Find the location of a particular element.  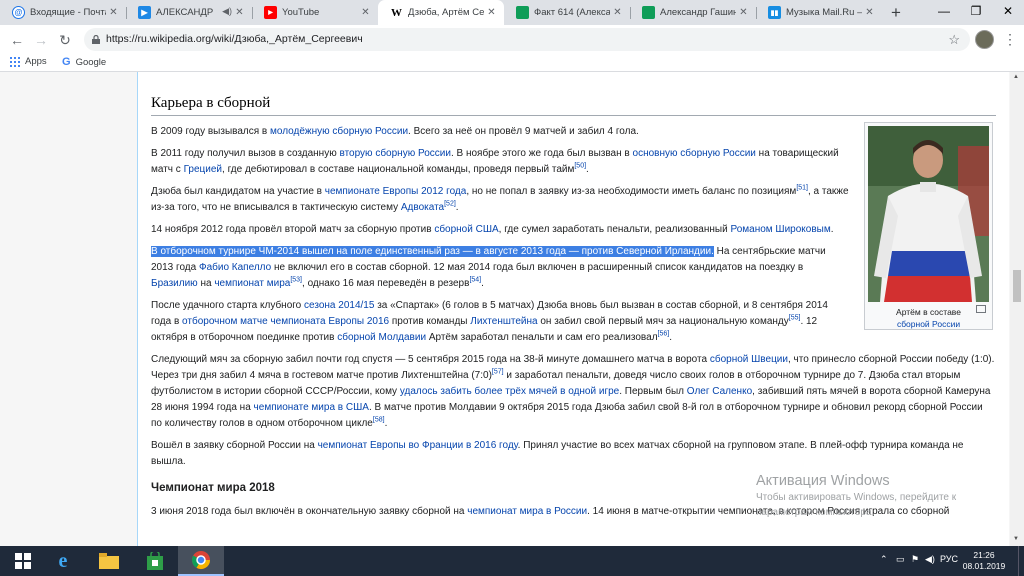

tab-music-mail: ▮▮ Музыка Mail.Ru – с ✕ is located at coordinates (819, 12).